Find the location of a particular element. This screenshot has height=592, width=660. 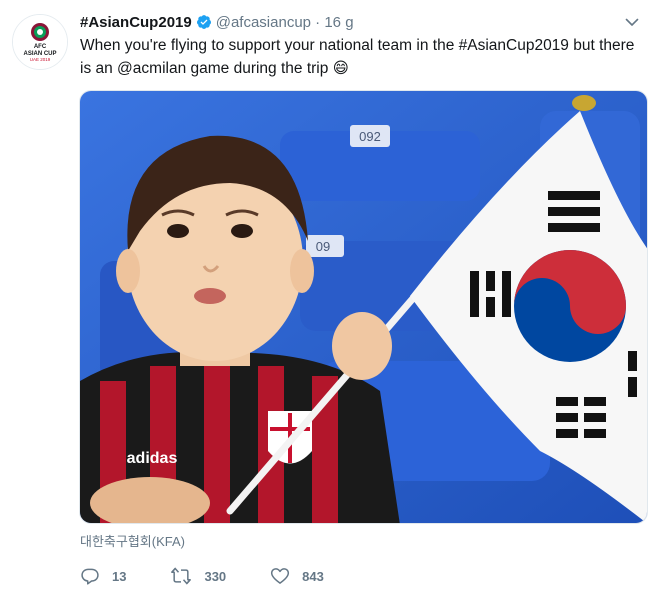

tweet-header: #AsianCup2019 @afcasiancup · 16 g is located at coordinates (360, 23).